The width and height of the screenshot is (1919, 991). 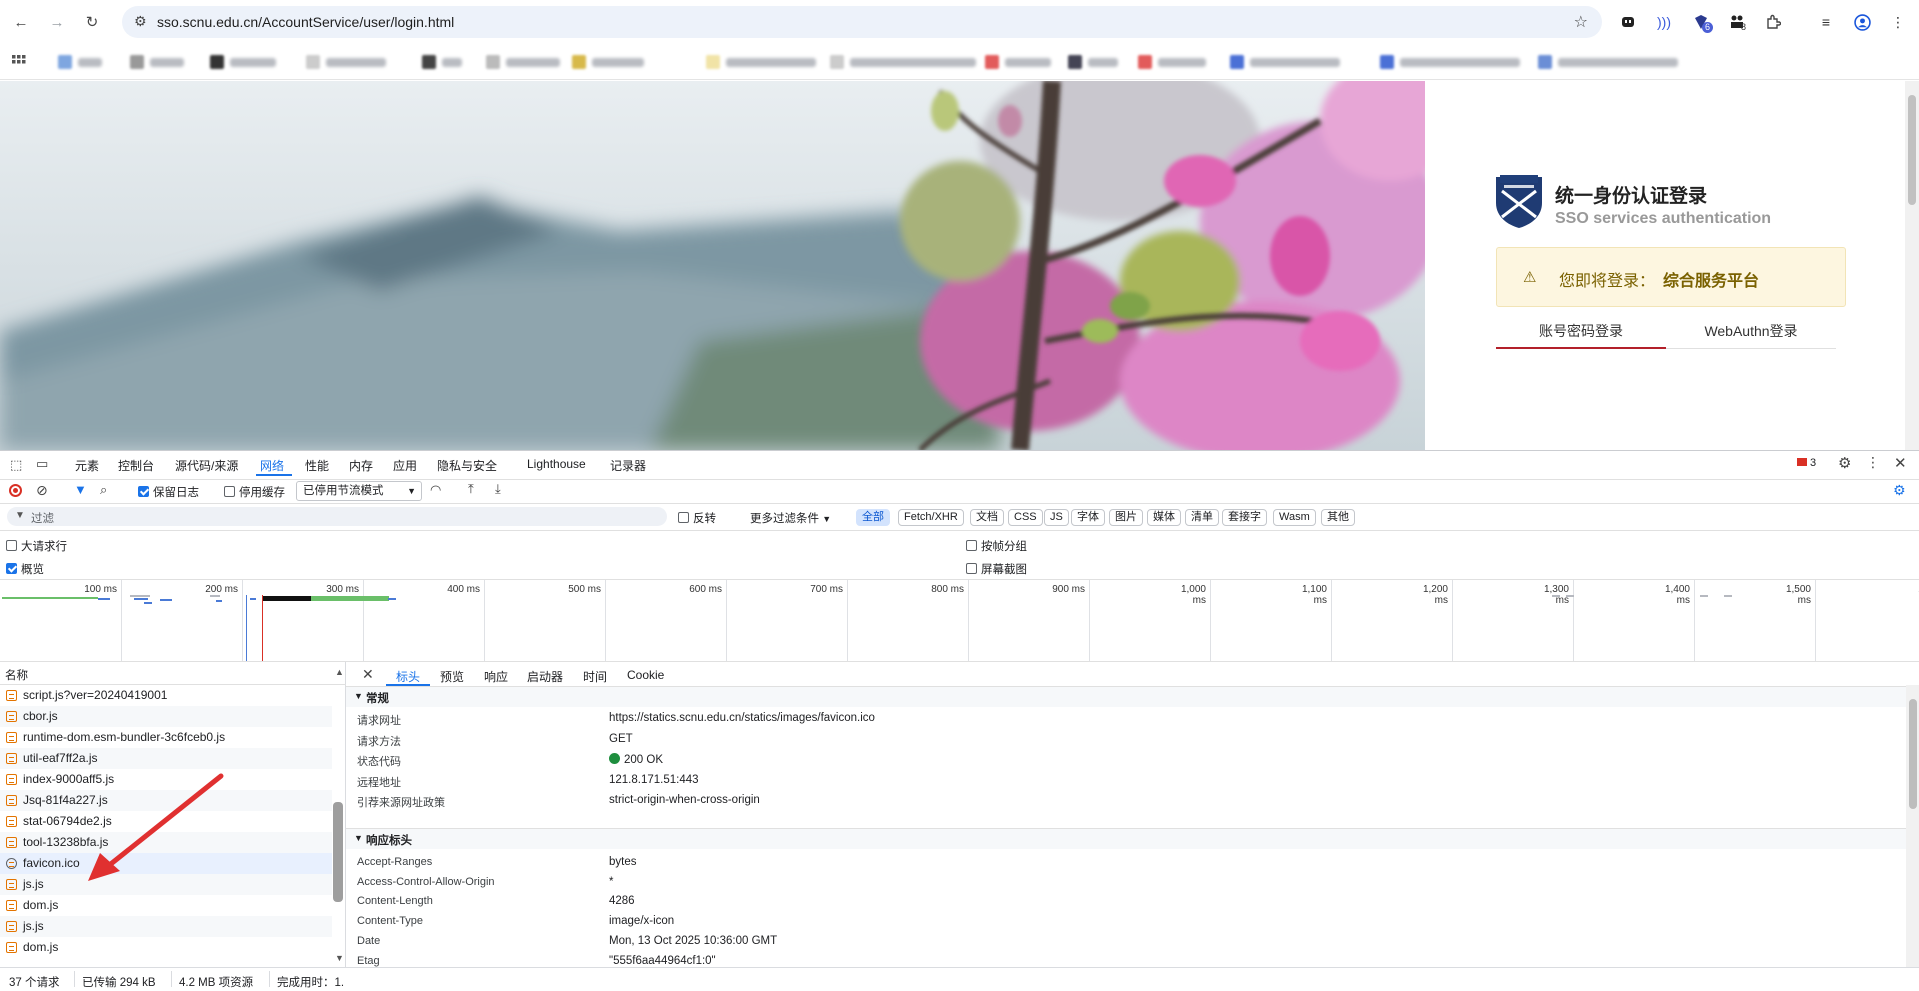 What do you see at coordinates (1581, 22) in the screenshot?
I see `bookmark-star-icon: ☆` at bounding box center [1581, 22].